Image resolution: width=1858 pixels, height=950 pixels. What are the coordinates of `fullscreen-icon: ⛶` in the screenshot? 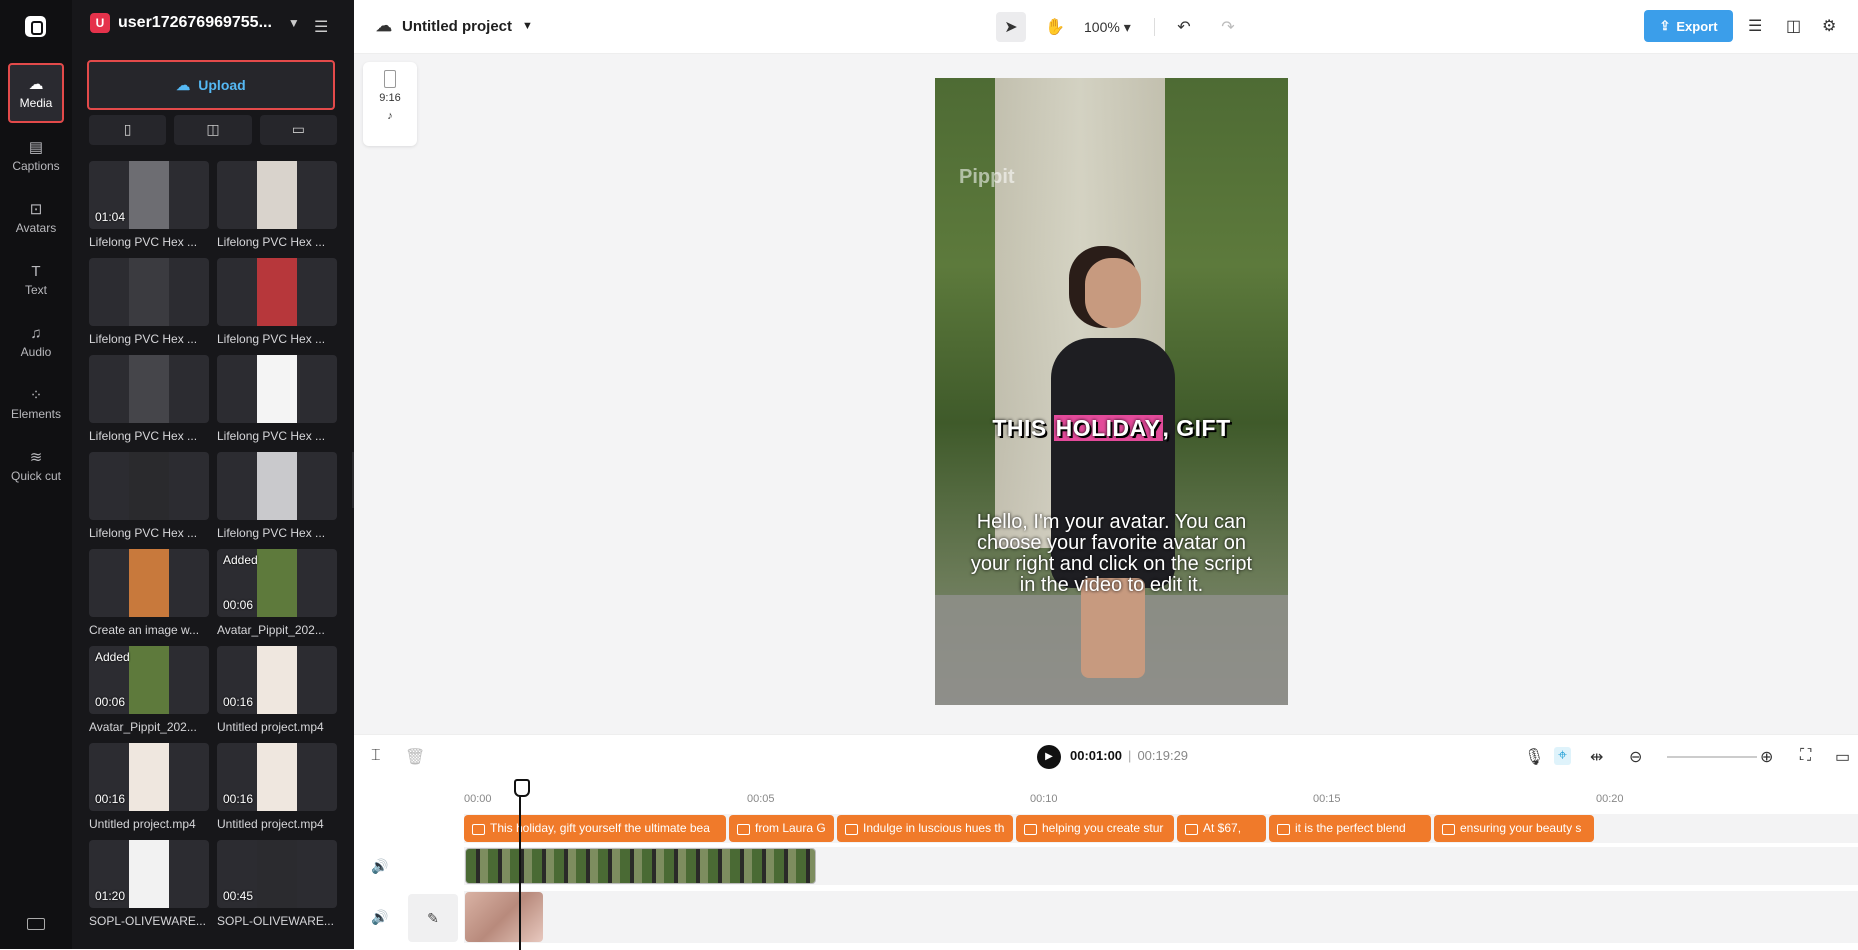 It's located at (1805, 756).